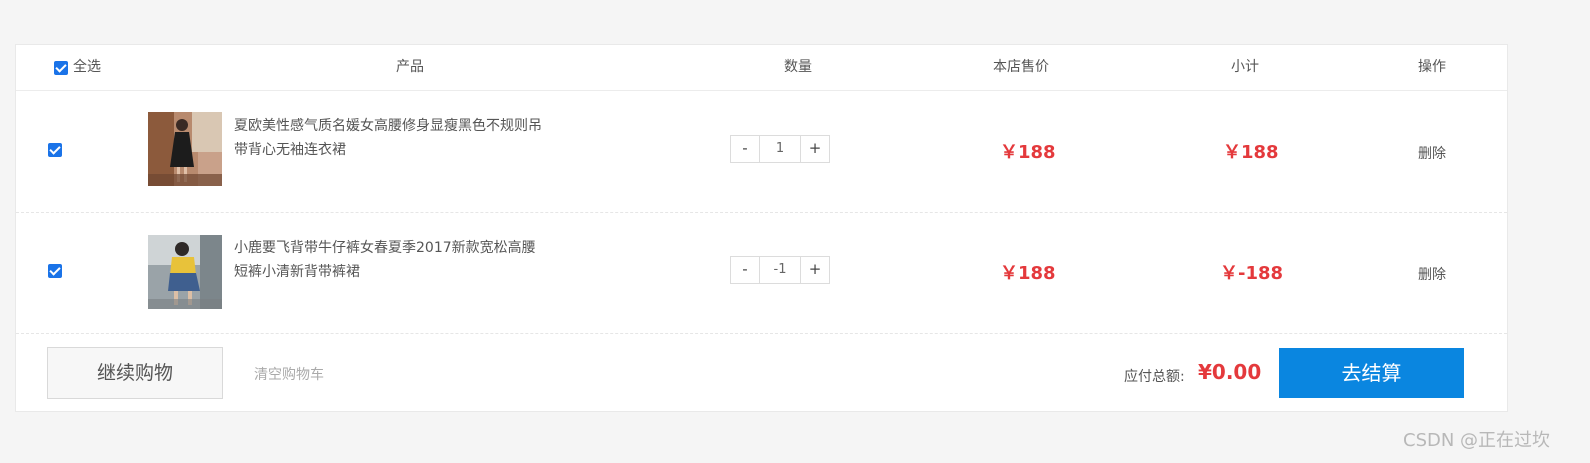 This screenshot has height=463, width=1590. I want to click on total-label: 应付总额:, so click(1154, 377).